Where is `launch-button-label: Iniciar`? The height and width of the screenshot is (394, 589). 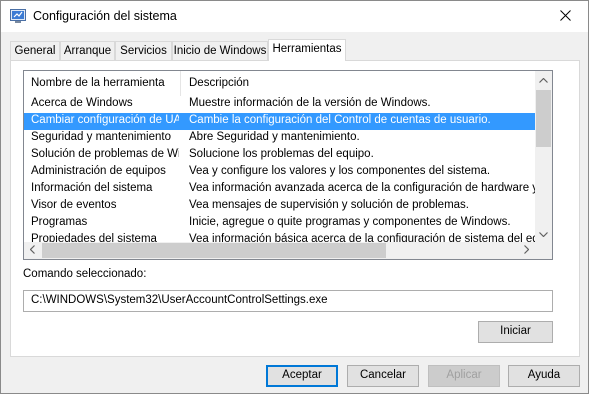
launch-button-label: Iniciar is located at coordinates (515, 331).